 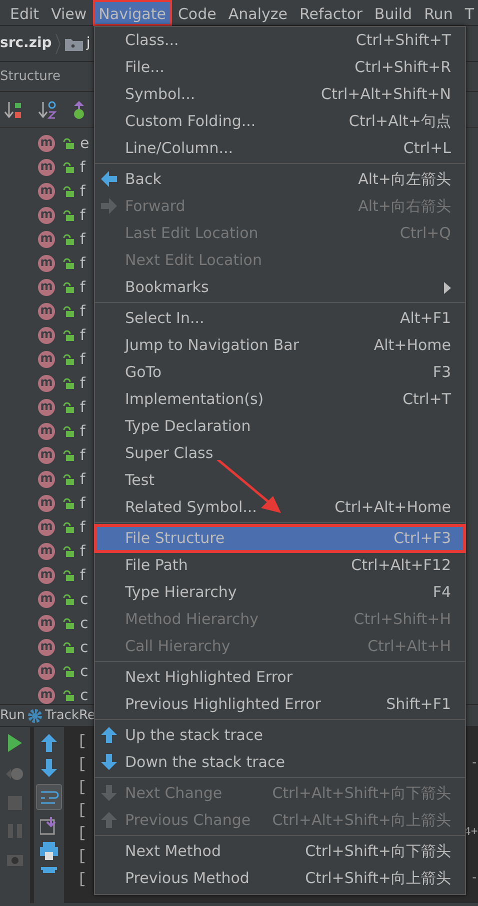 I want to click on menu-bar-item: Code, so click(x=197, y=13).